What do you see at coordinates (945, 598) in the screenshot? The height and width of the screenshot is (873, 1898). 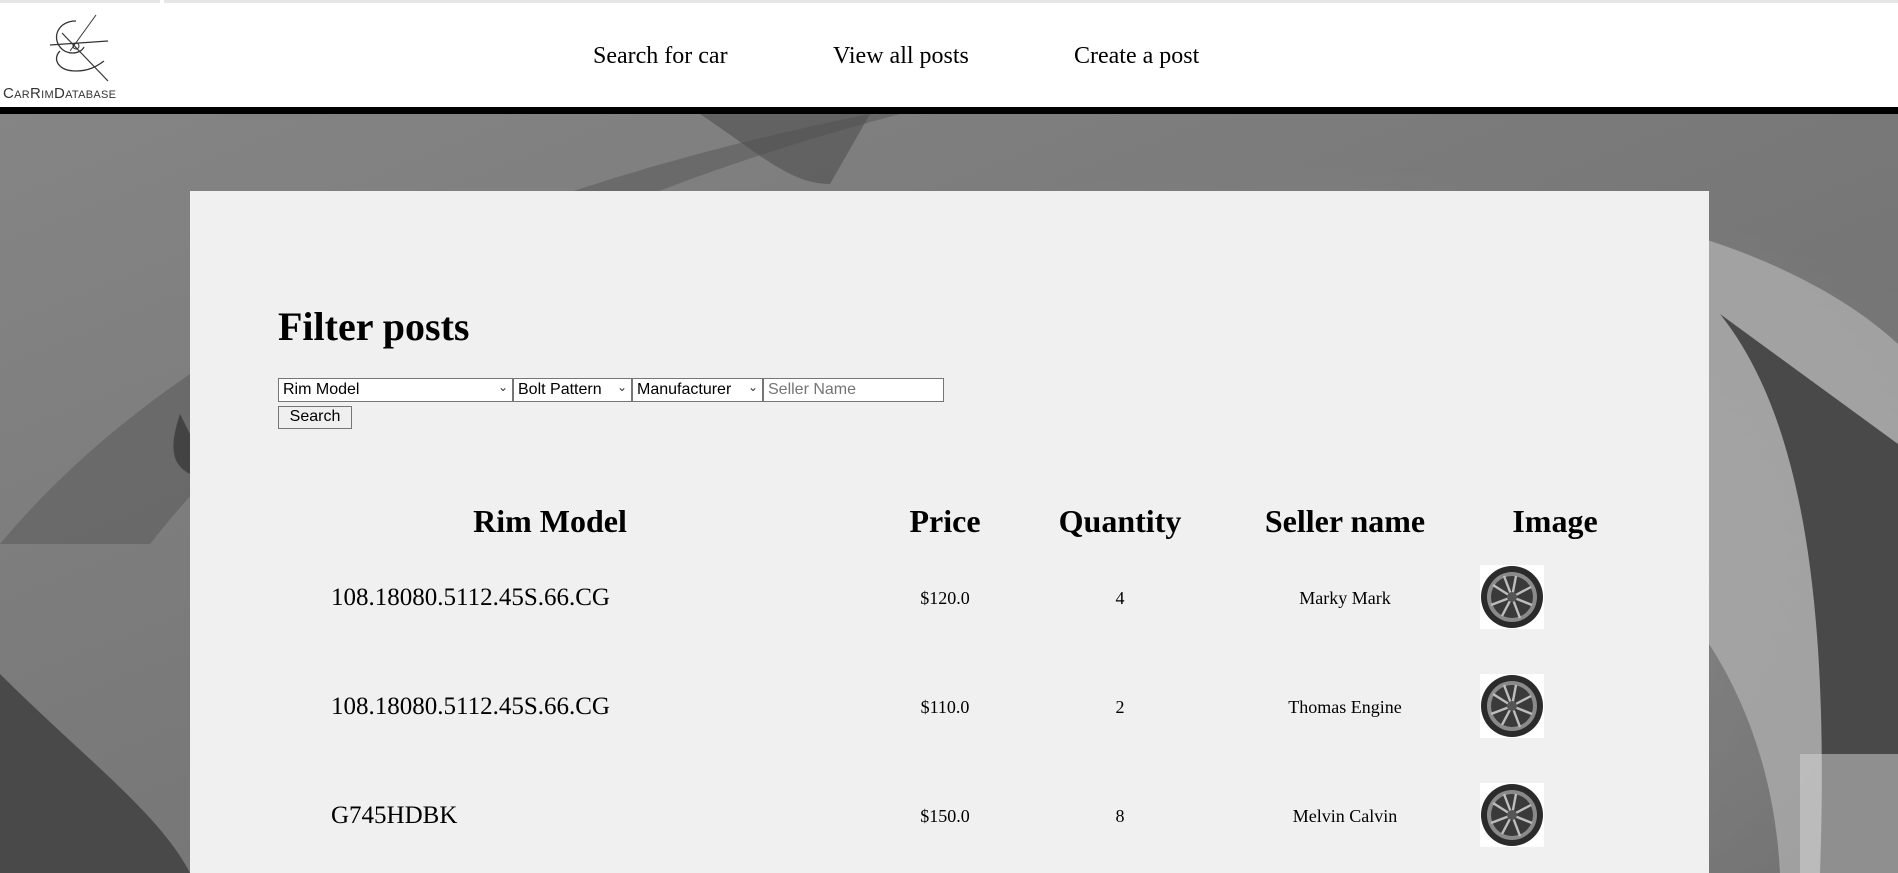 I see `row-price: $120.0` at bounding box center [945, 598].